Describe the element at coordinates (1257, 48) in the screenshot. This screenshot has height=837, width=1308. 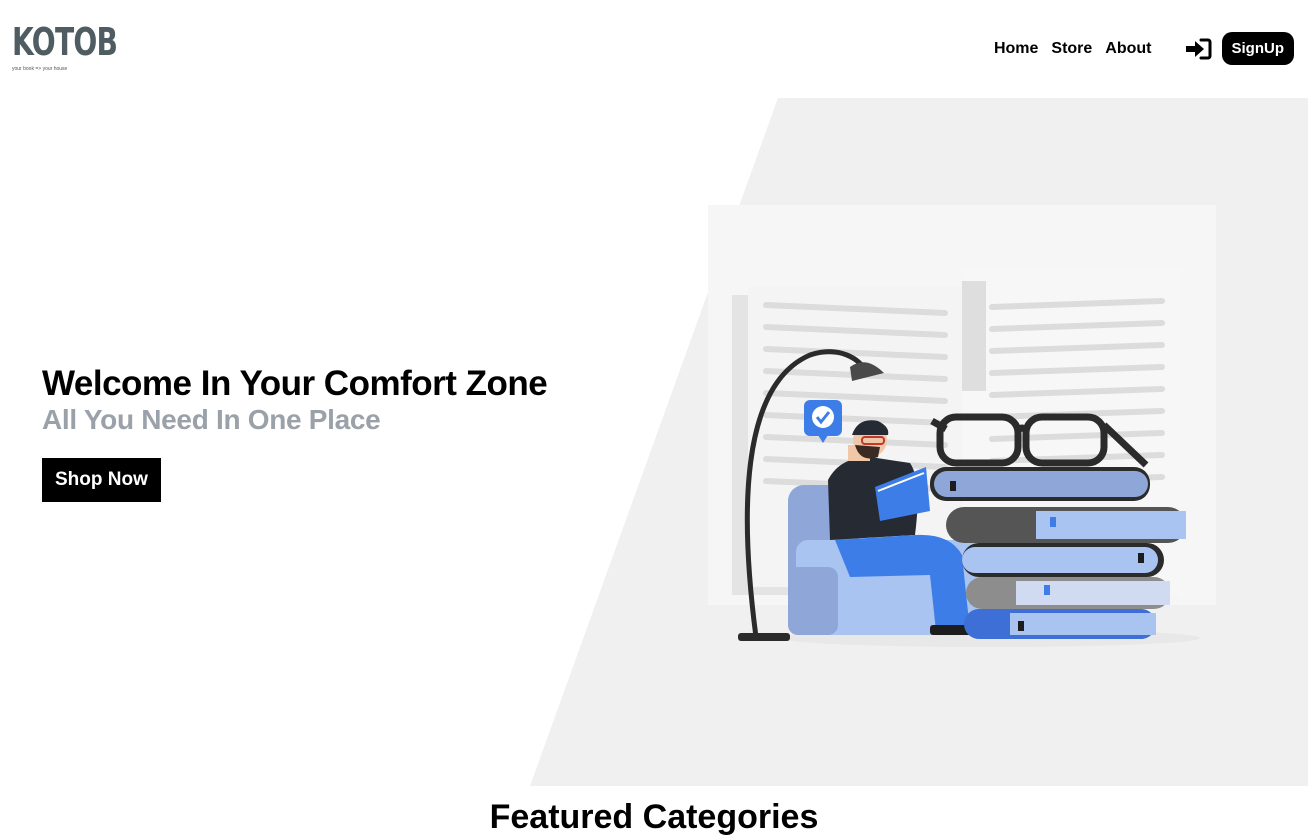
I see `signup-button: SignUp` at that location.